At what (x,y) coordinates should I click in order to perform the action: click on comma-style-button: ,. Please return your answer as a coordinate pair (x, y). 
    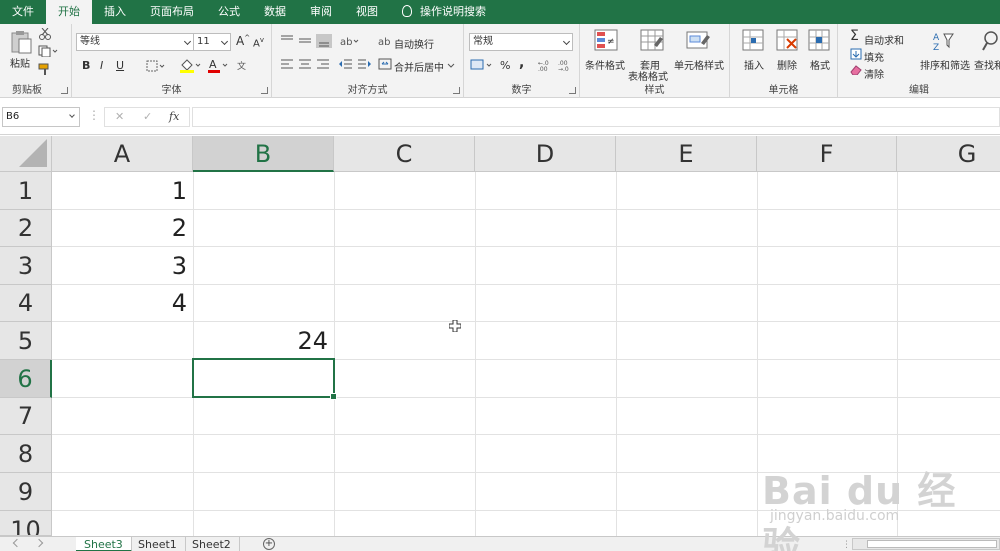
    Looking at the image, I should click on (521, 63).